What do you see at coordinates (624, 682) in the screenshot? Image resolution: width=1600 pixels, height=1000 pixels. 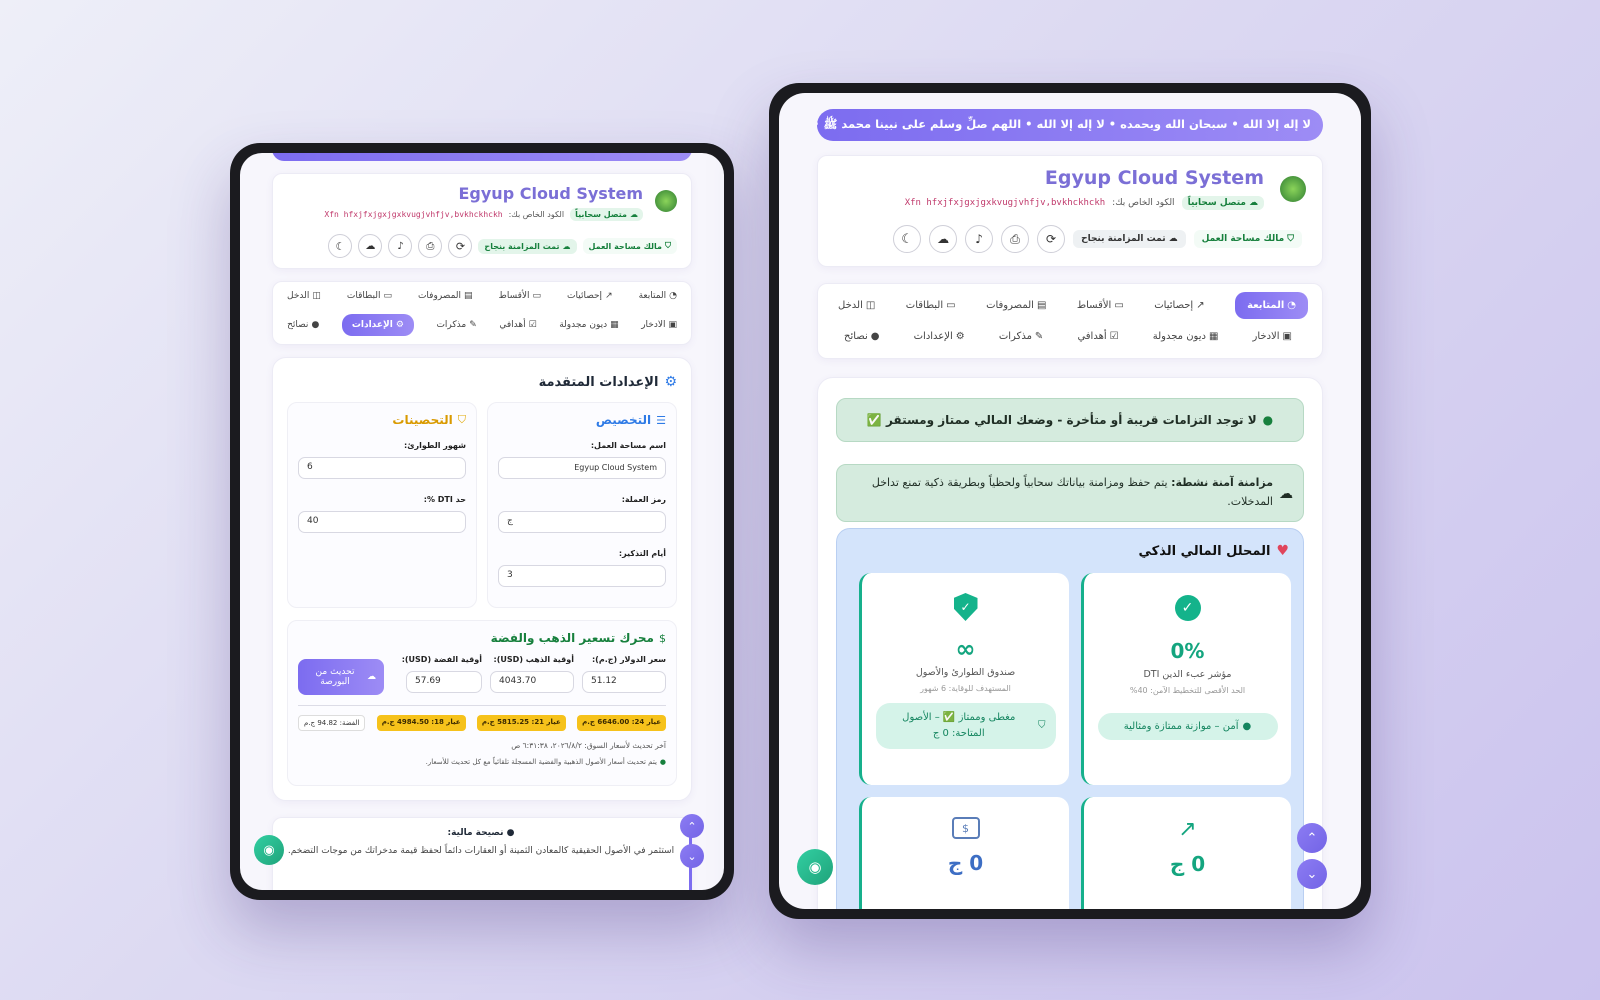 I see `usd-input: 51.12` at bounding box center [624, 682].